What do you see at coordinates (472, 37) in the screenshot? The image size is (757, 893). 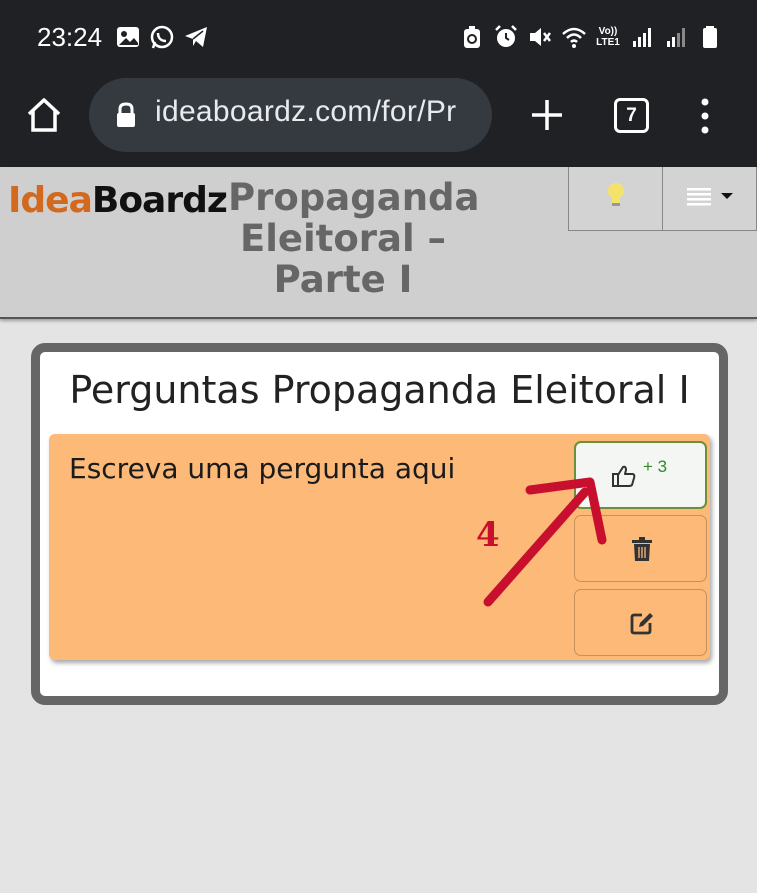 I see `data-saver-icon` at bounding box center [472, 37].